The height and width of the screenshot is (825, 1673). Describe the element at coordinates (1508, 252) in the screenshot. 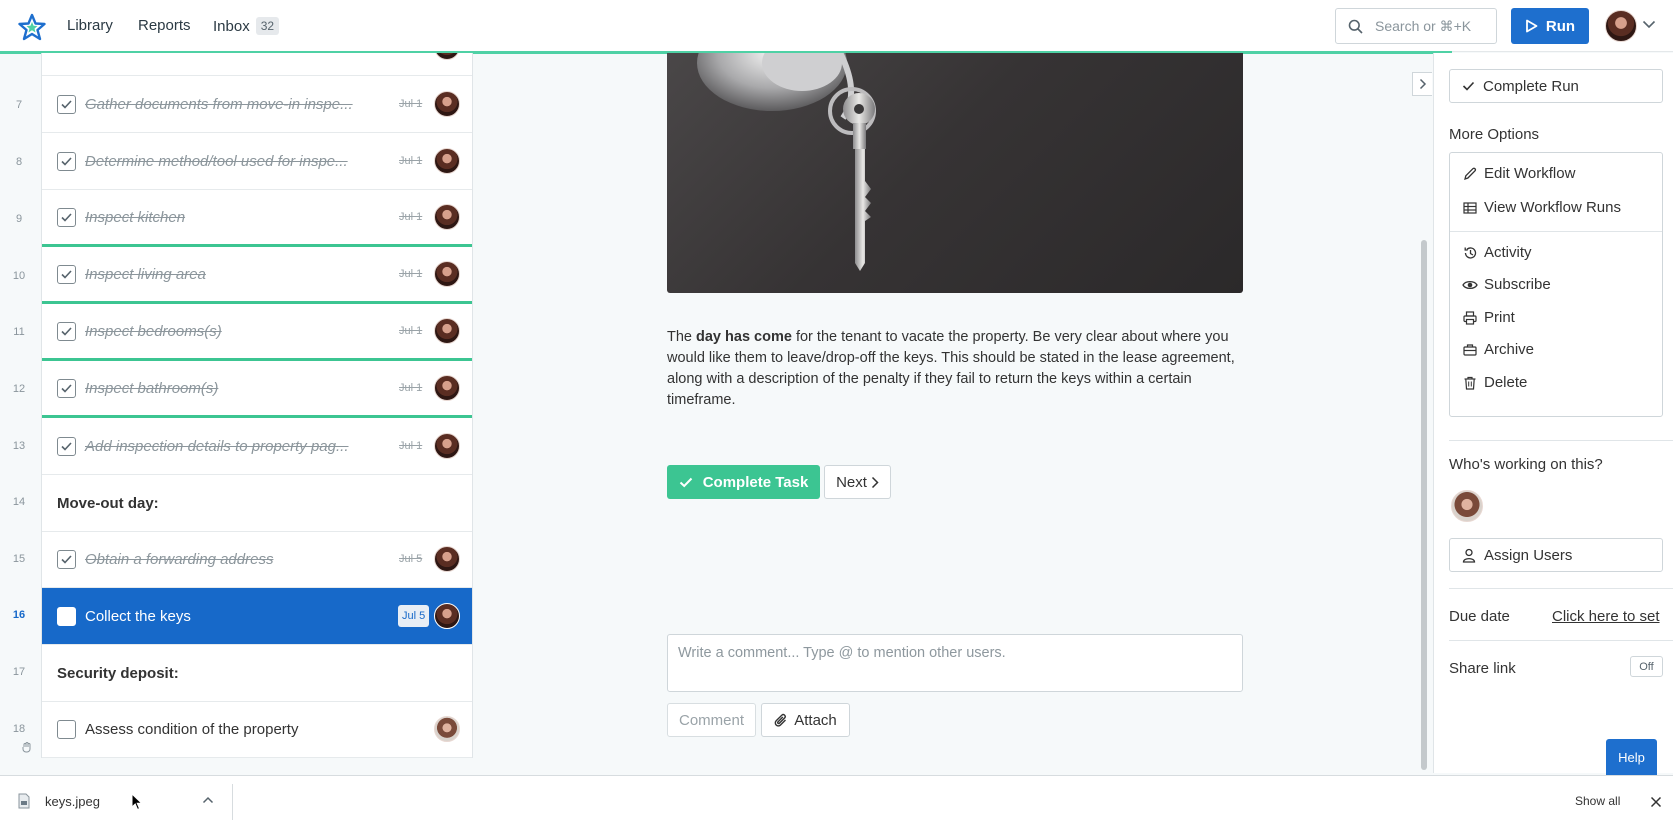

I see `menu-item-label: Activity` at that location.